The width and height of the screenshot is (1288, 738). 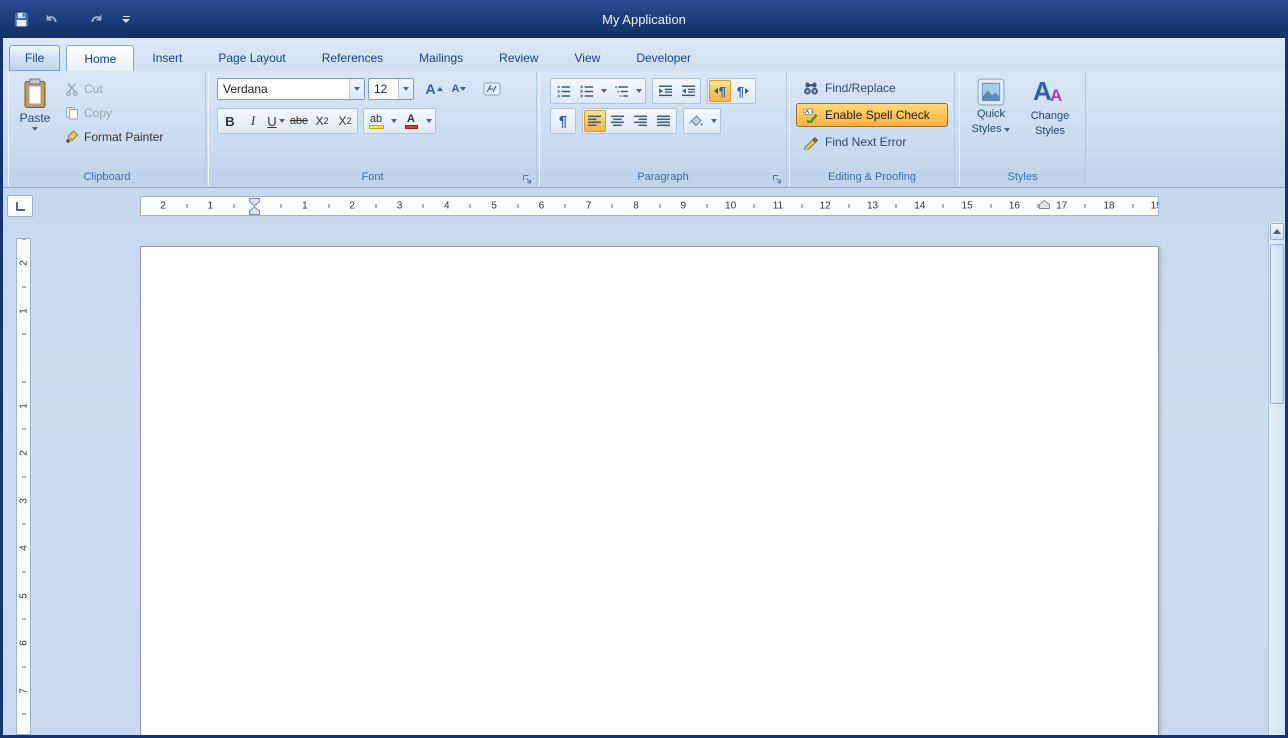 I want to click on tab-home: Home, so click(x=100, y=58).